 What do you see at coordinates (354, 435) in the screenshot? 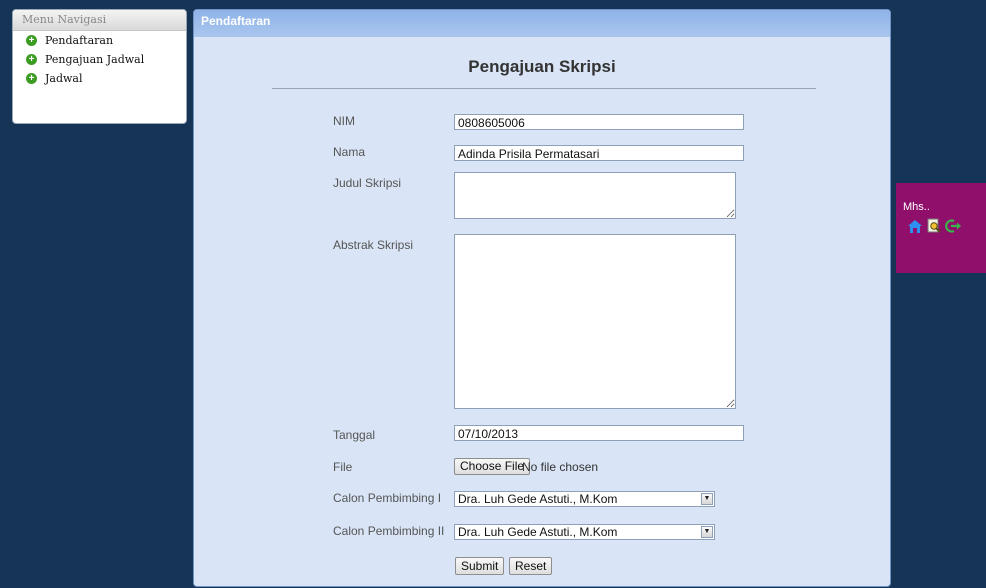
I see `tanggal-label: Tanggal` at bounding box center [354, 435].